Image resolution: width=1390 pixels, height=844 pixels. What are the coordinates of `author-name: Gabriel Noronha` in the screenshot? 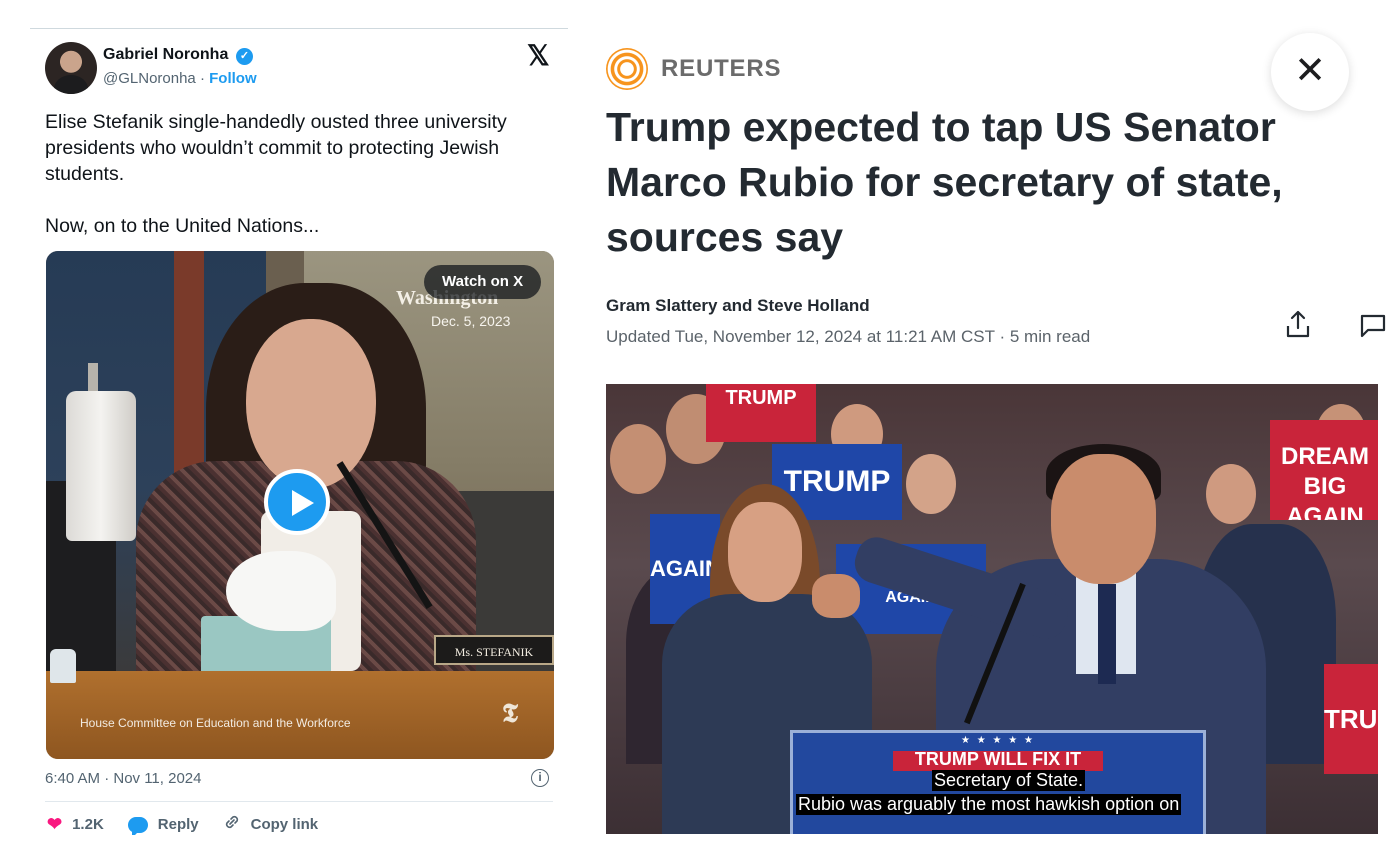 It's located at (165, 55).